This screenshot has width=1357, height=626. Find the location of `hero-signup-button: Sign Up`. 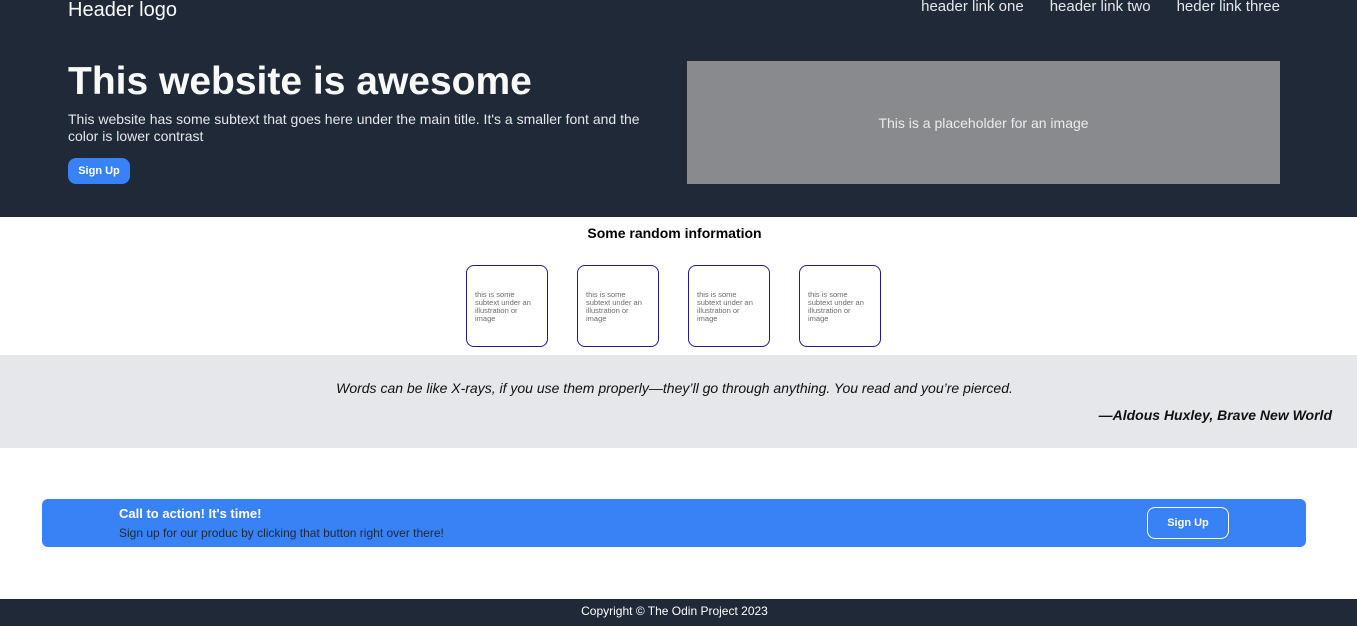

hero-signup-button: Sign Up is located at coordinates (99, 171).